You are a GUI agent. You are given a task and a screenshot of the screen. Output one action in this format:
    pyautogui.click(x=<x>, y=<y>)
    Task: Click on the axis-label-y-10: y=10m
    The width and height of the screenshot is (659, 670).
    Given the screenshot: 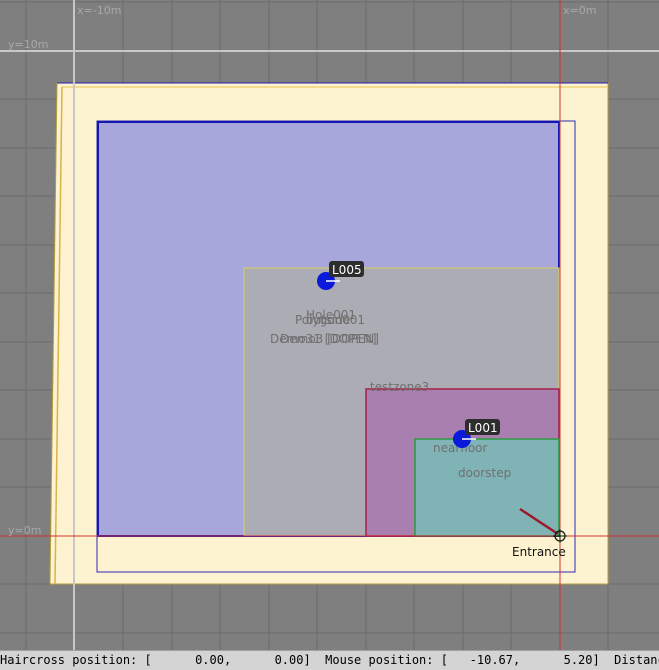 What is the action you would take?
    pyautogui.click(x=28, y=44)
    